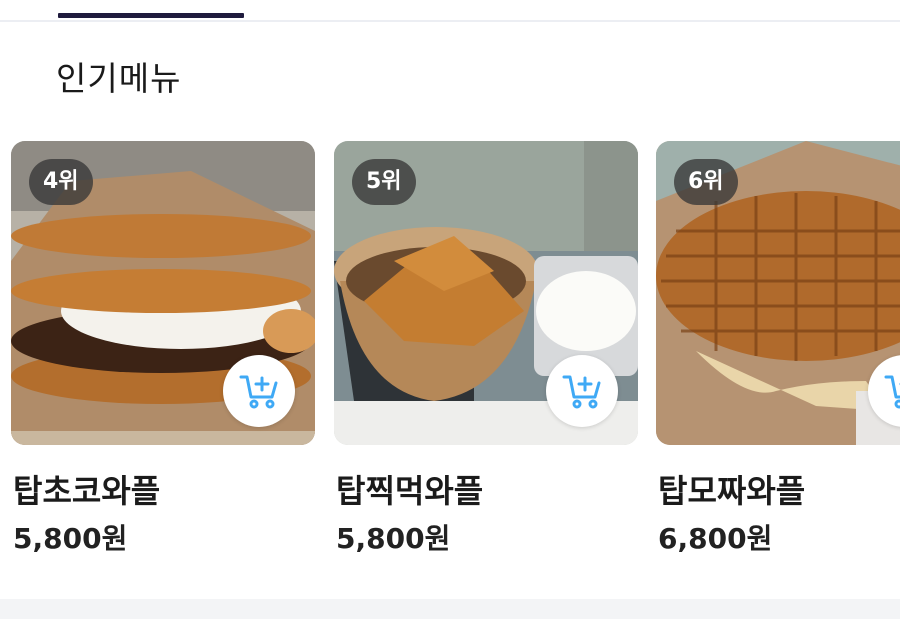 The width and height of the screenshot is (900, 619). What do you see at coordinates (450, 609) in the screenshot?
I see `section-divider` at bounding box center [450, 609].